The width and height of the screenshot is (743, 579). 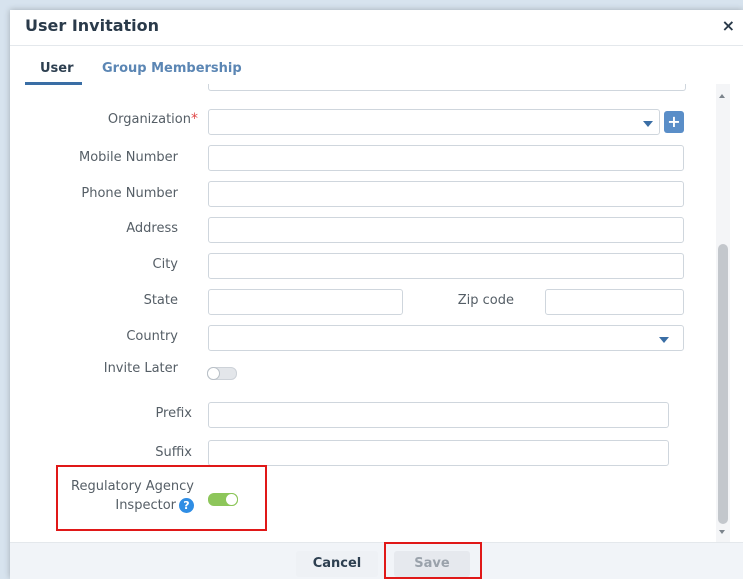 I want to click on zip-code-input, so click(x=614, y=302).